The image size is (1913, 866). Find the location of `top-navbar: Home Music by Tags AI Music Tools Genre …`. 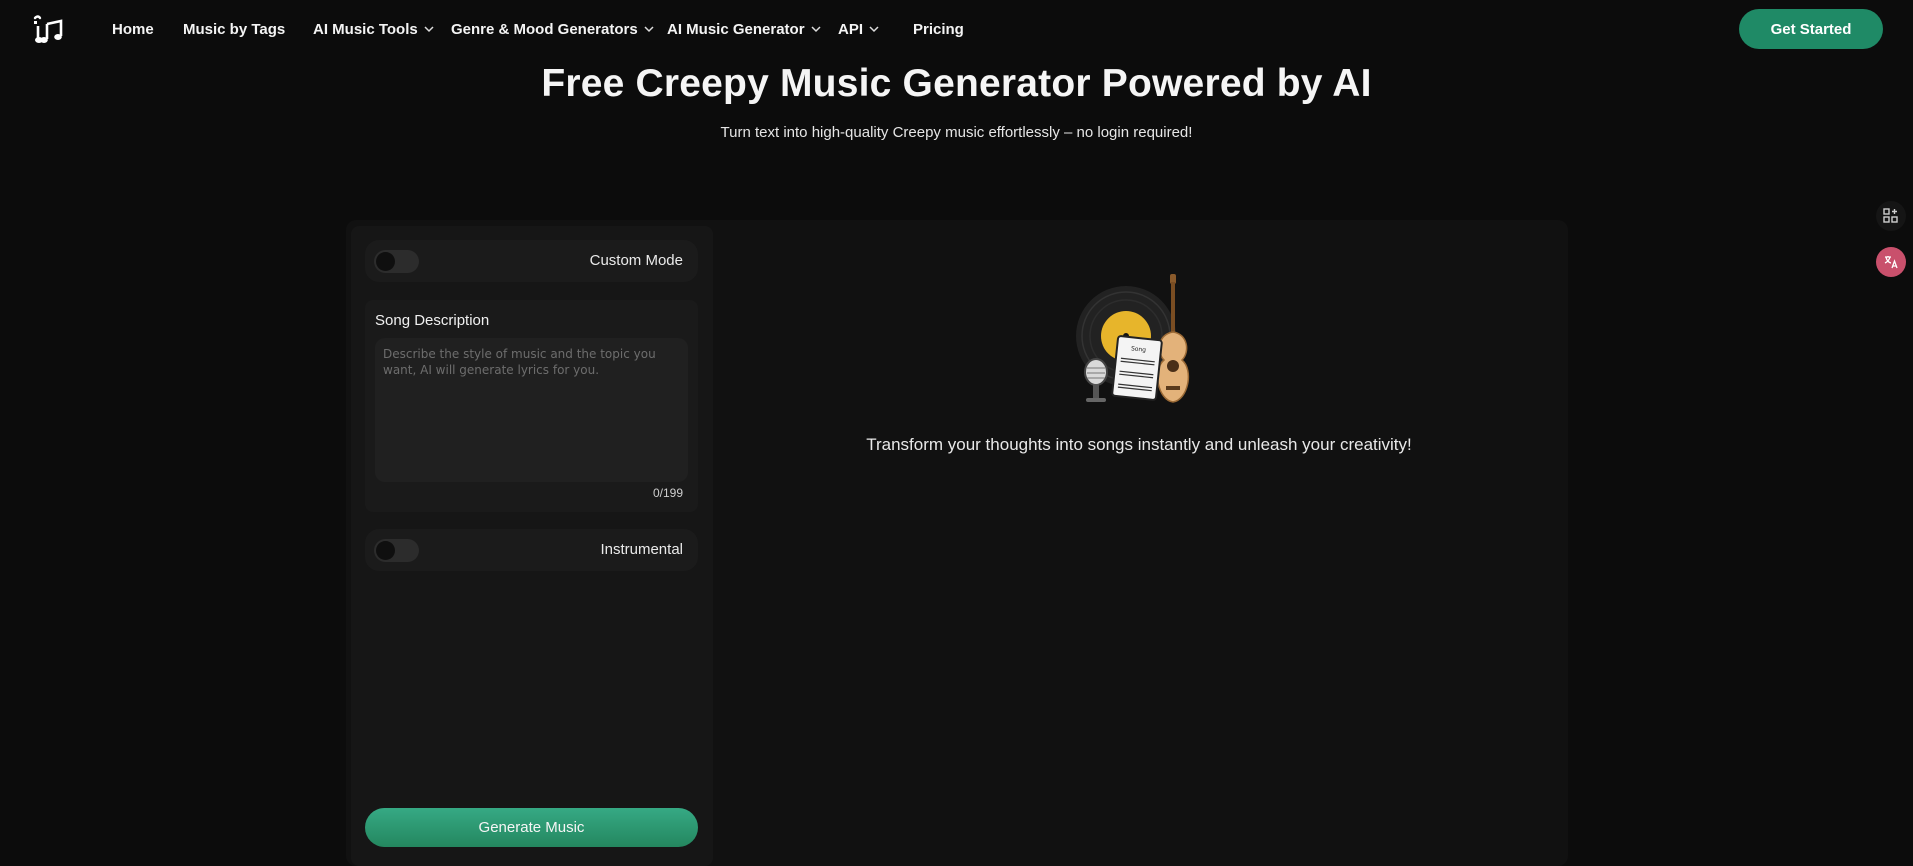

top-navbar: Home Music by Tags AI Music Tools Genre … is located at coordinates (956, 29).